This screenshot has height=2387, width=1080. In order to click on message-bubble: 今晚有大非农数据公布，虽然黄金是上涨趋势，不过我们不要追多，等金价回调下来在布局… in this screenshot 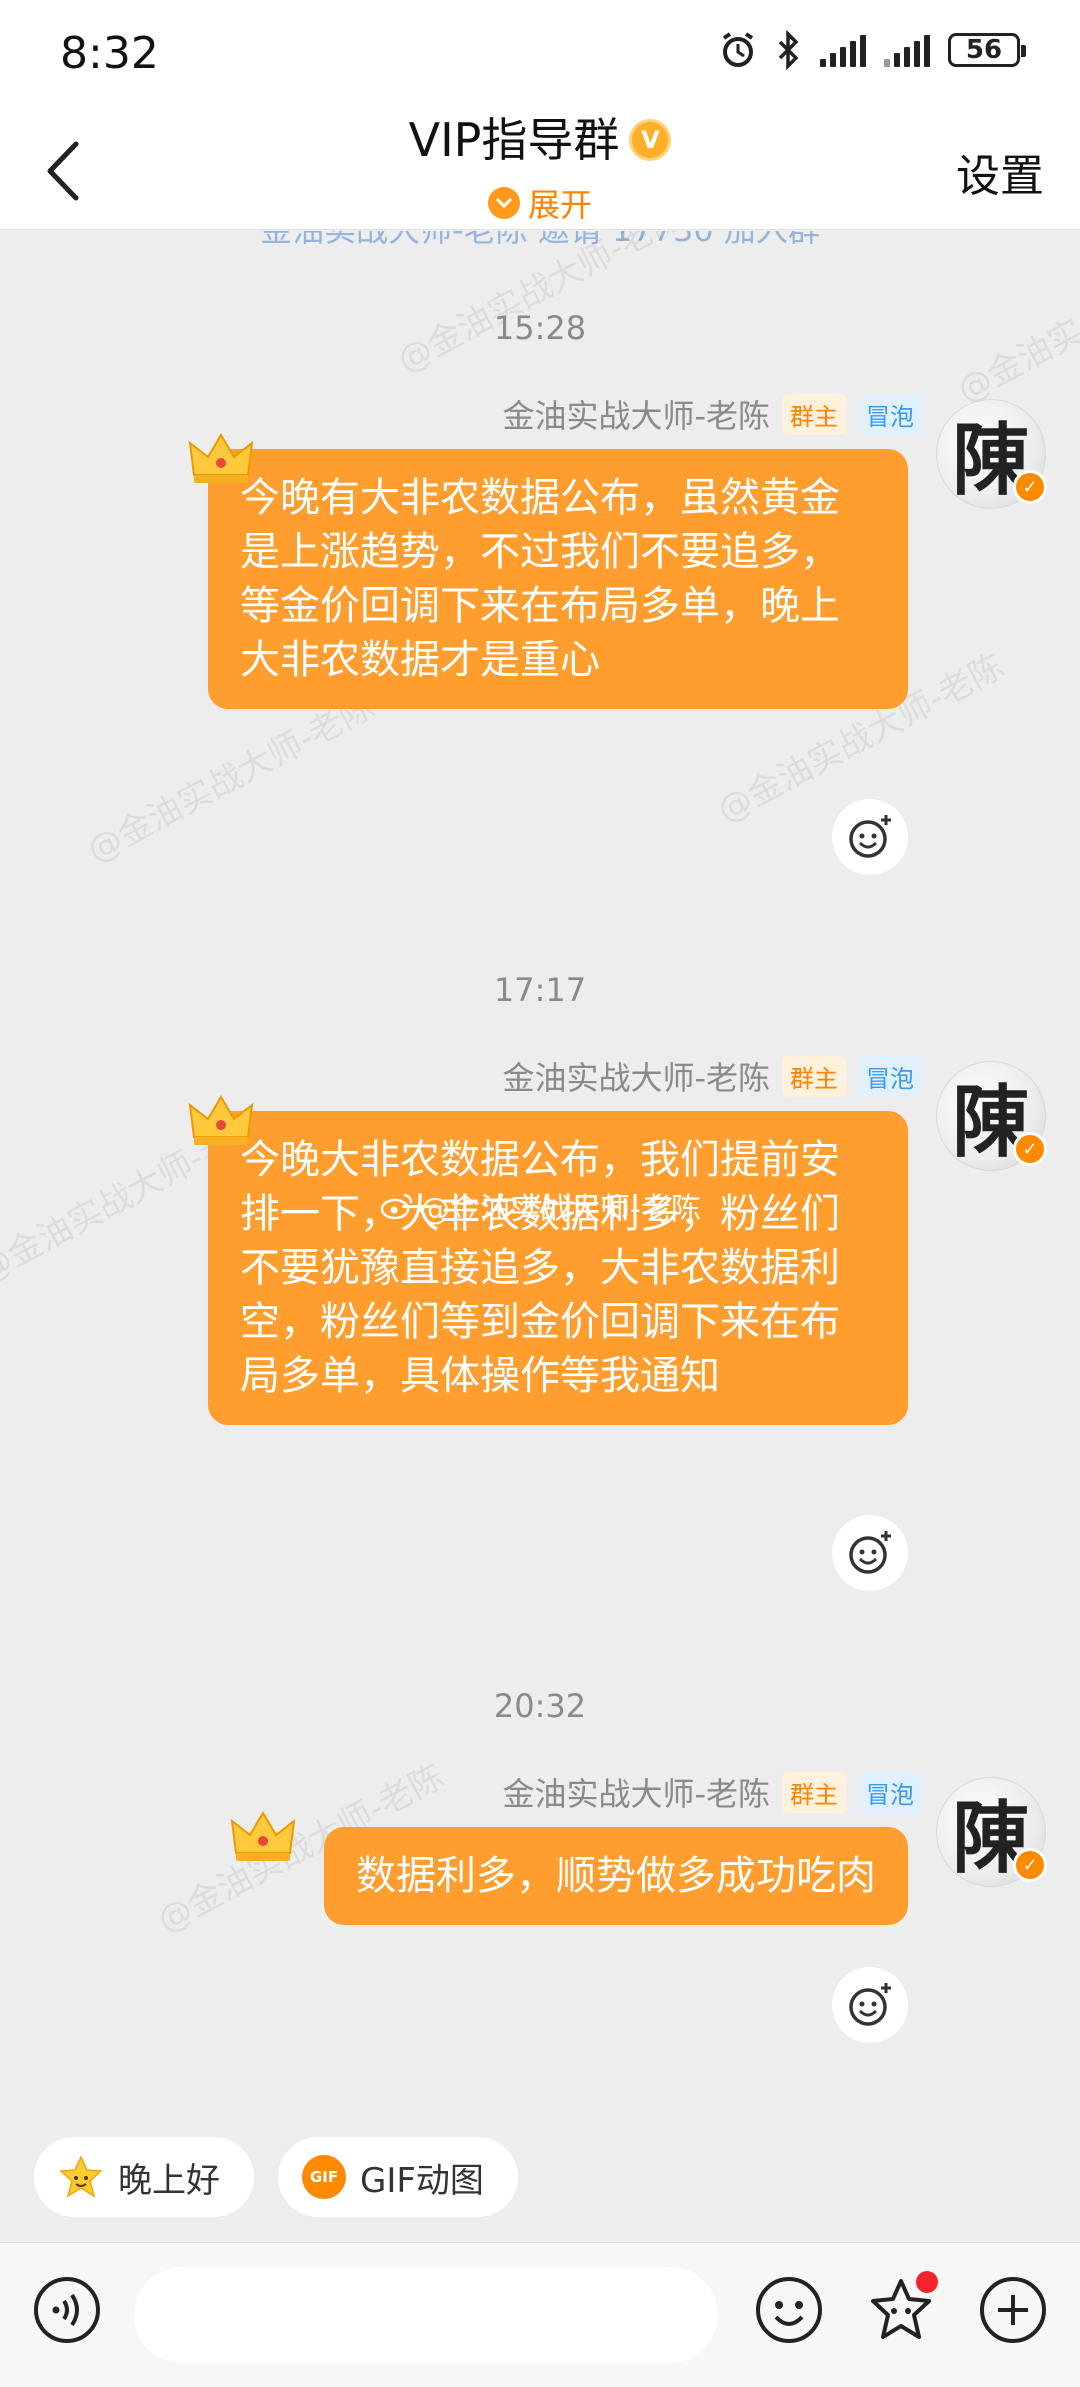, I will do `click(558, 579)`.